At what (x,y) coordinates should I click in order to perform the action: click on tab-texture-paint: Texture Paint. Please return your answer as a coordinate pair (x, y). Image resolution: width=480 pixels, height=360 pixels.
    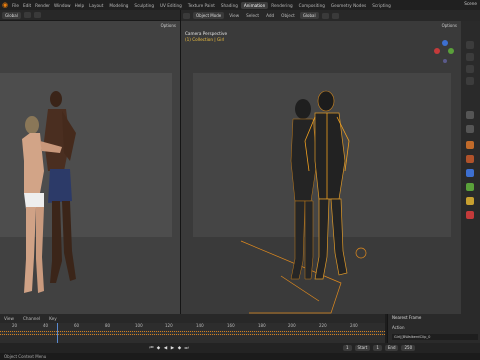
    Looking at the image, I should click on (201, 5).